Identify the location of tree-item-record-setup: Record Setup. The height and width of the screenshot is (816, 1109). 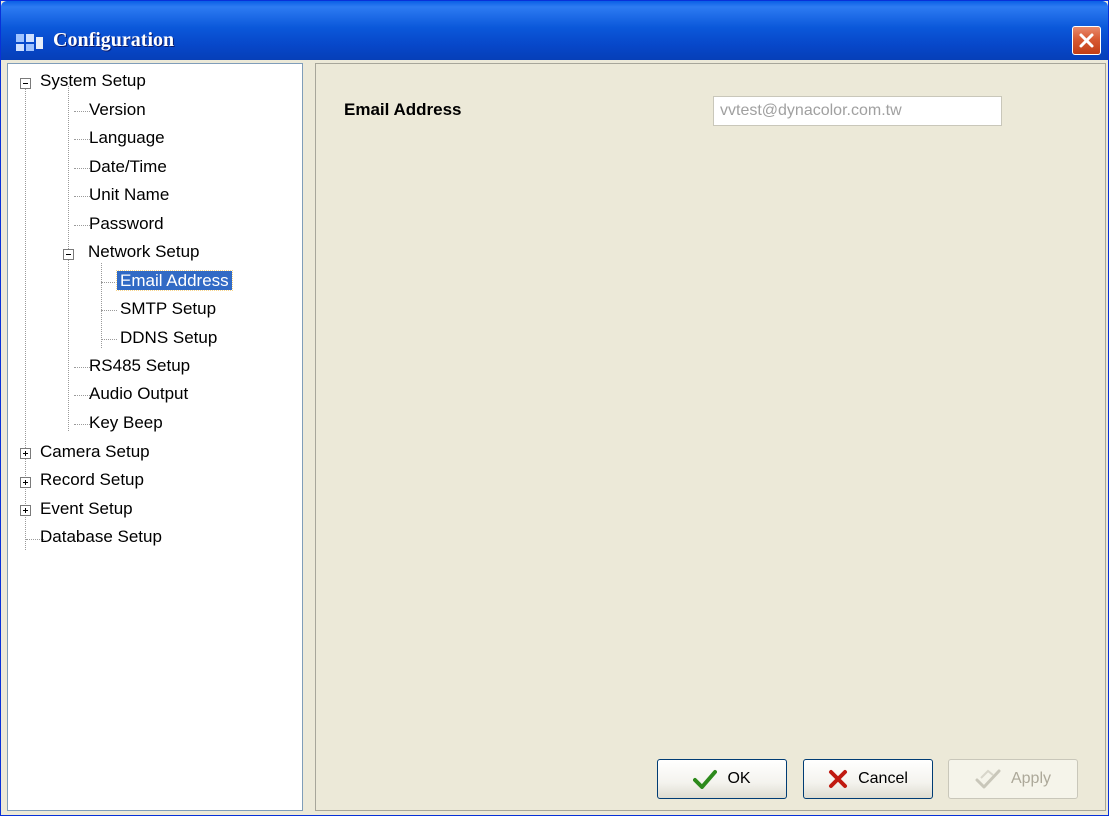
(92, 480).